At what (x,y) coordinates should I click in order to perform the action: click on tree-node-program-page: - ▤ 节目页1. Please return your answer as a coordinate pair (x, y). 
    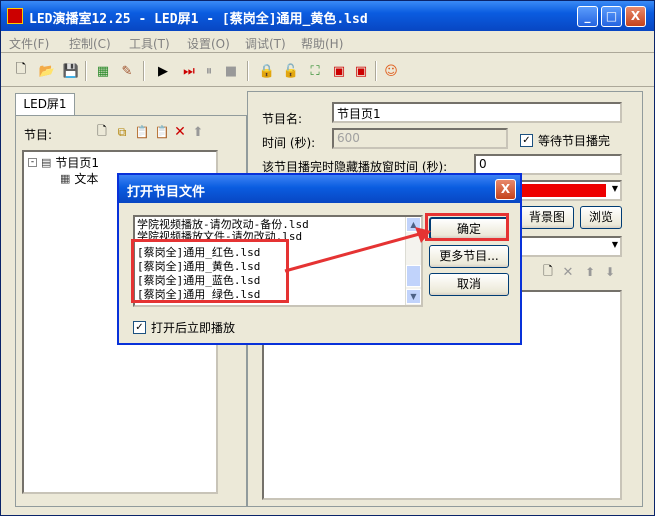
    Looking at the image, I should click on (64, 162).